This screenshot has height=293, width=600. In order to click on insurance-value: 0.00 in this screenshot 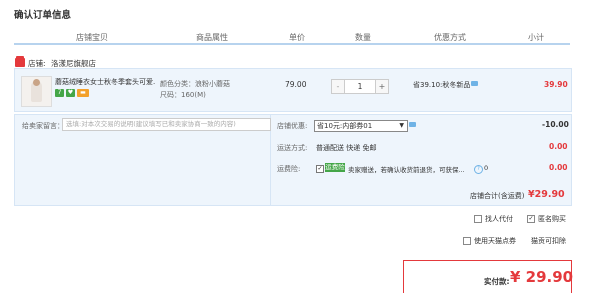, I will do `click(558, 167)`.